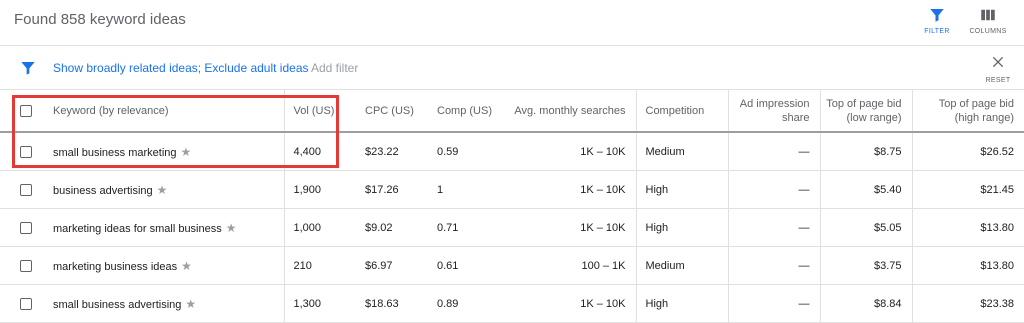  What do you see at coordinates (998, 80) in the screenshot?
I see `reset-label: RESET` at bounding box center [998, 80].